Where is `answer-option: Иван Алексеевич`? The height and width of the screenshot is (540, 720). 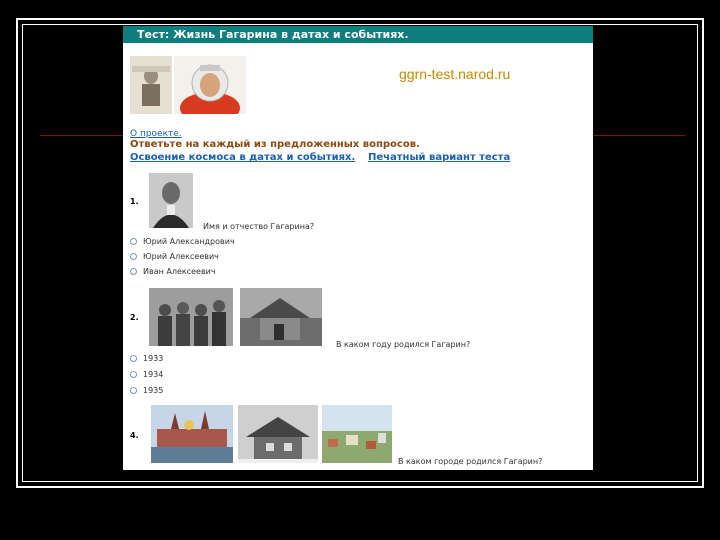
answer-option: Иван Алексеевич is located at coordinates (173, 271).